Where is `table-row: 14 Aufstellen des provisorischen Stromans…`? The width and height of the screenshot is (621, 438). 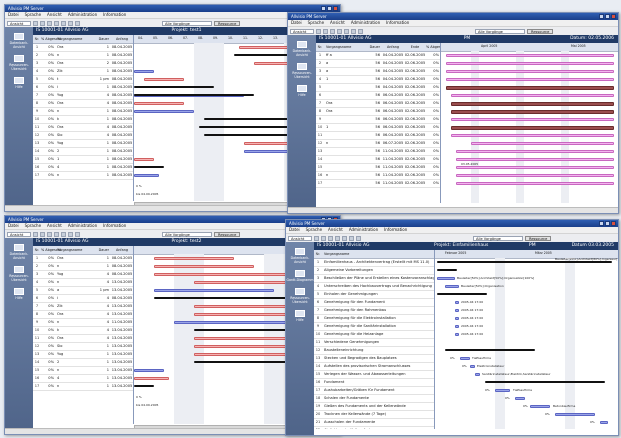
table-row: 14 Aufstellen des provisorischen Stromans… is located at coordinates (374, 367).